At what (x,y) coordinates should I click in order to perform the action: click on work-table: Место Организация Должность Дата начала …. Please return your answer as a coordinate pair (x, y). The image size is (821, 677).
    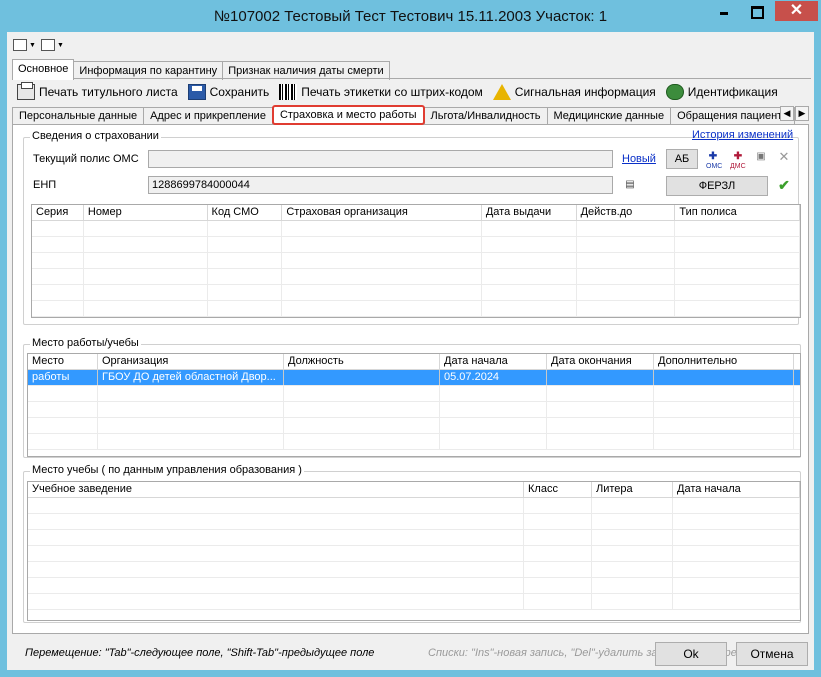
    Looking at the image, I should click on (414, 405).